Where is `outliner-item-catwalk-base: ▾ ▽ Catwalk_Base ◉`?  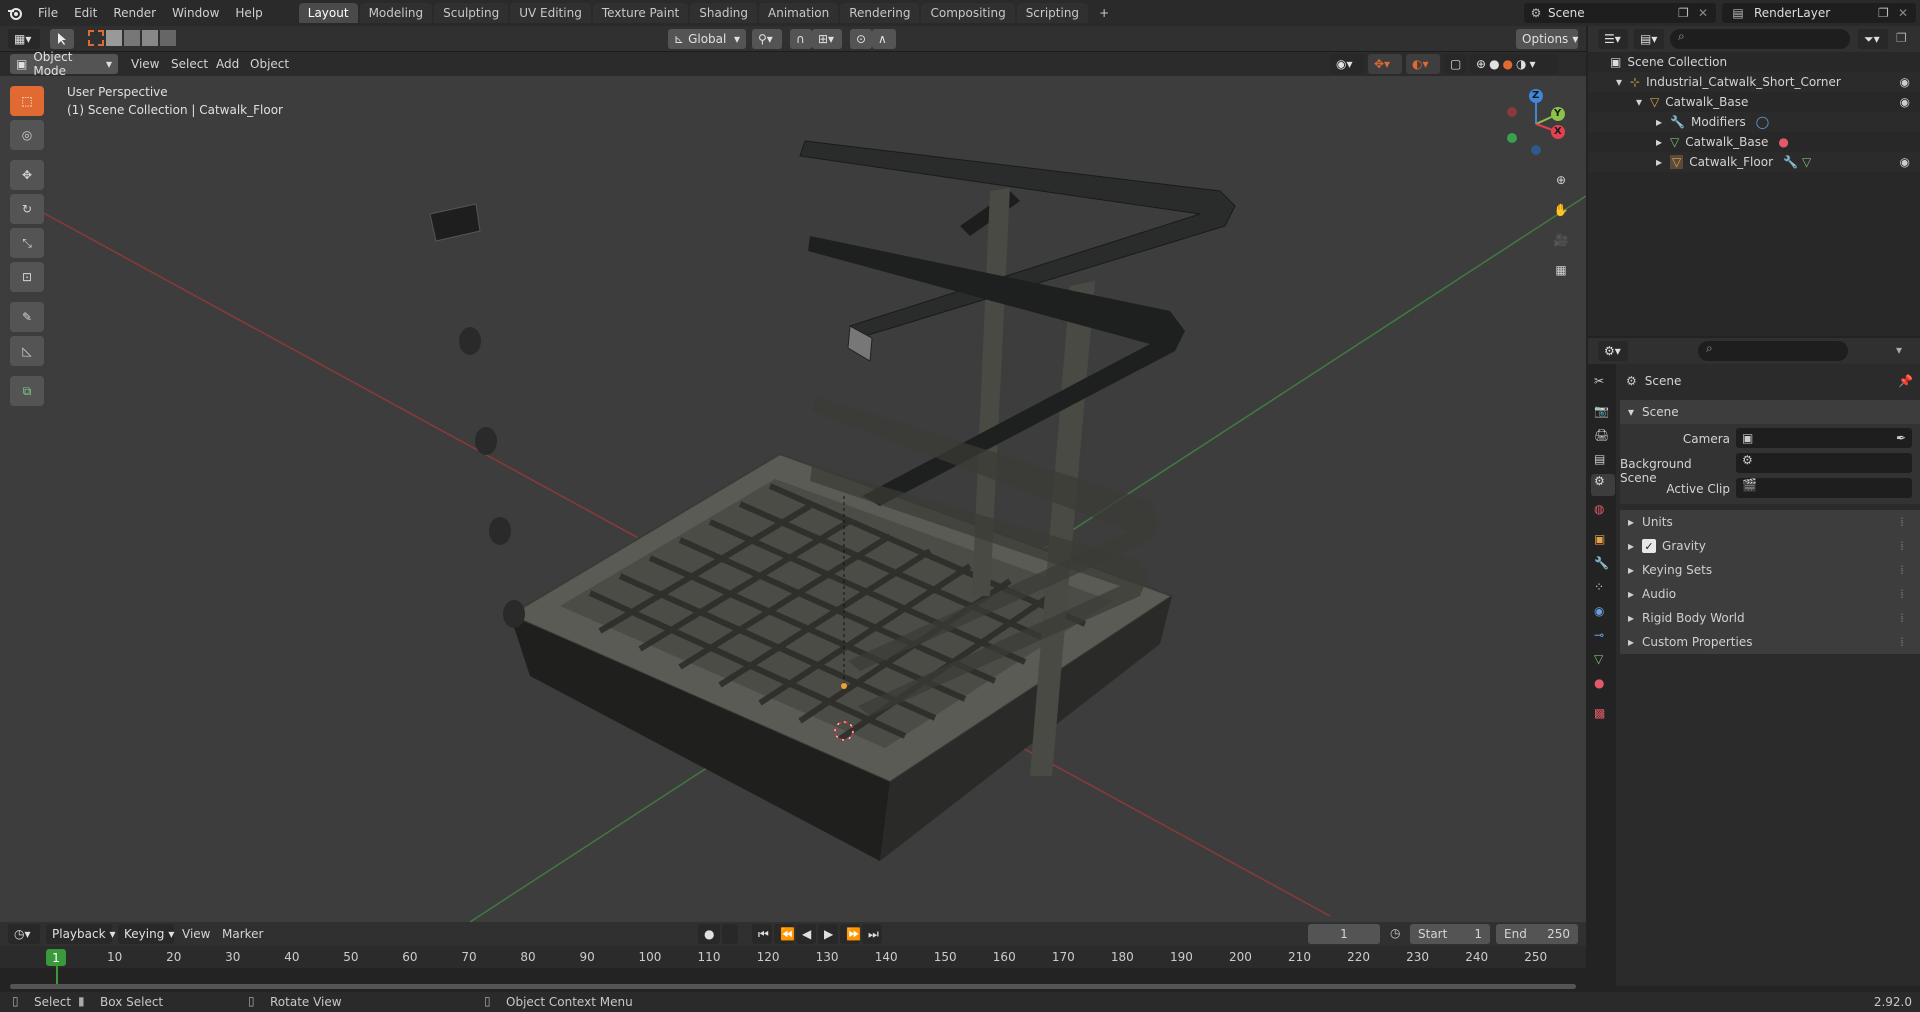 outliner-item-catwalk-base: ▾ ▽ Catwalk_Base ◉ is located at coordinates (1754, 102).